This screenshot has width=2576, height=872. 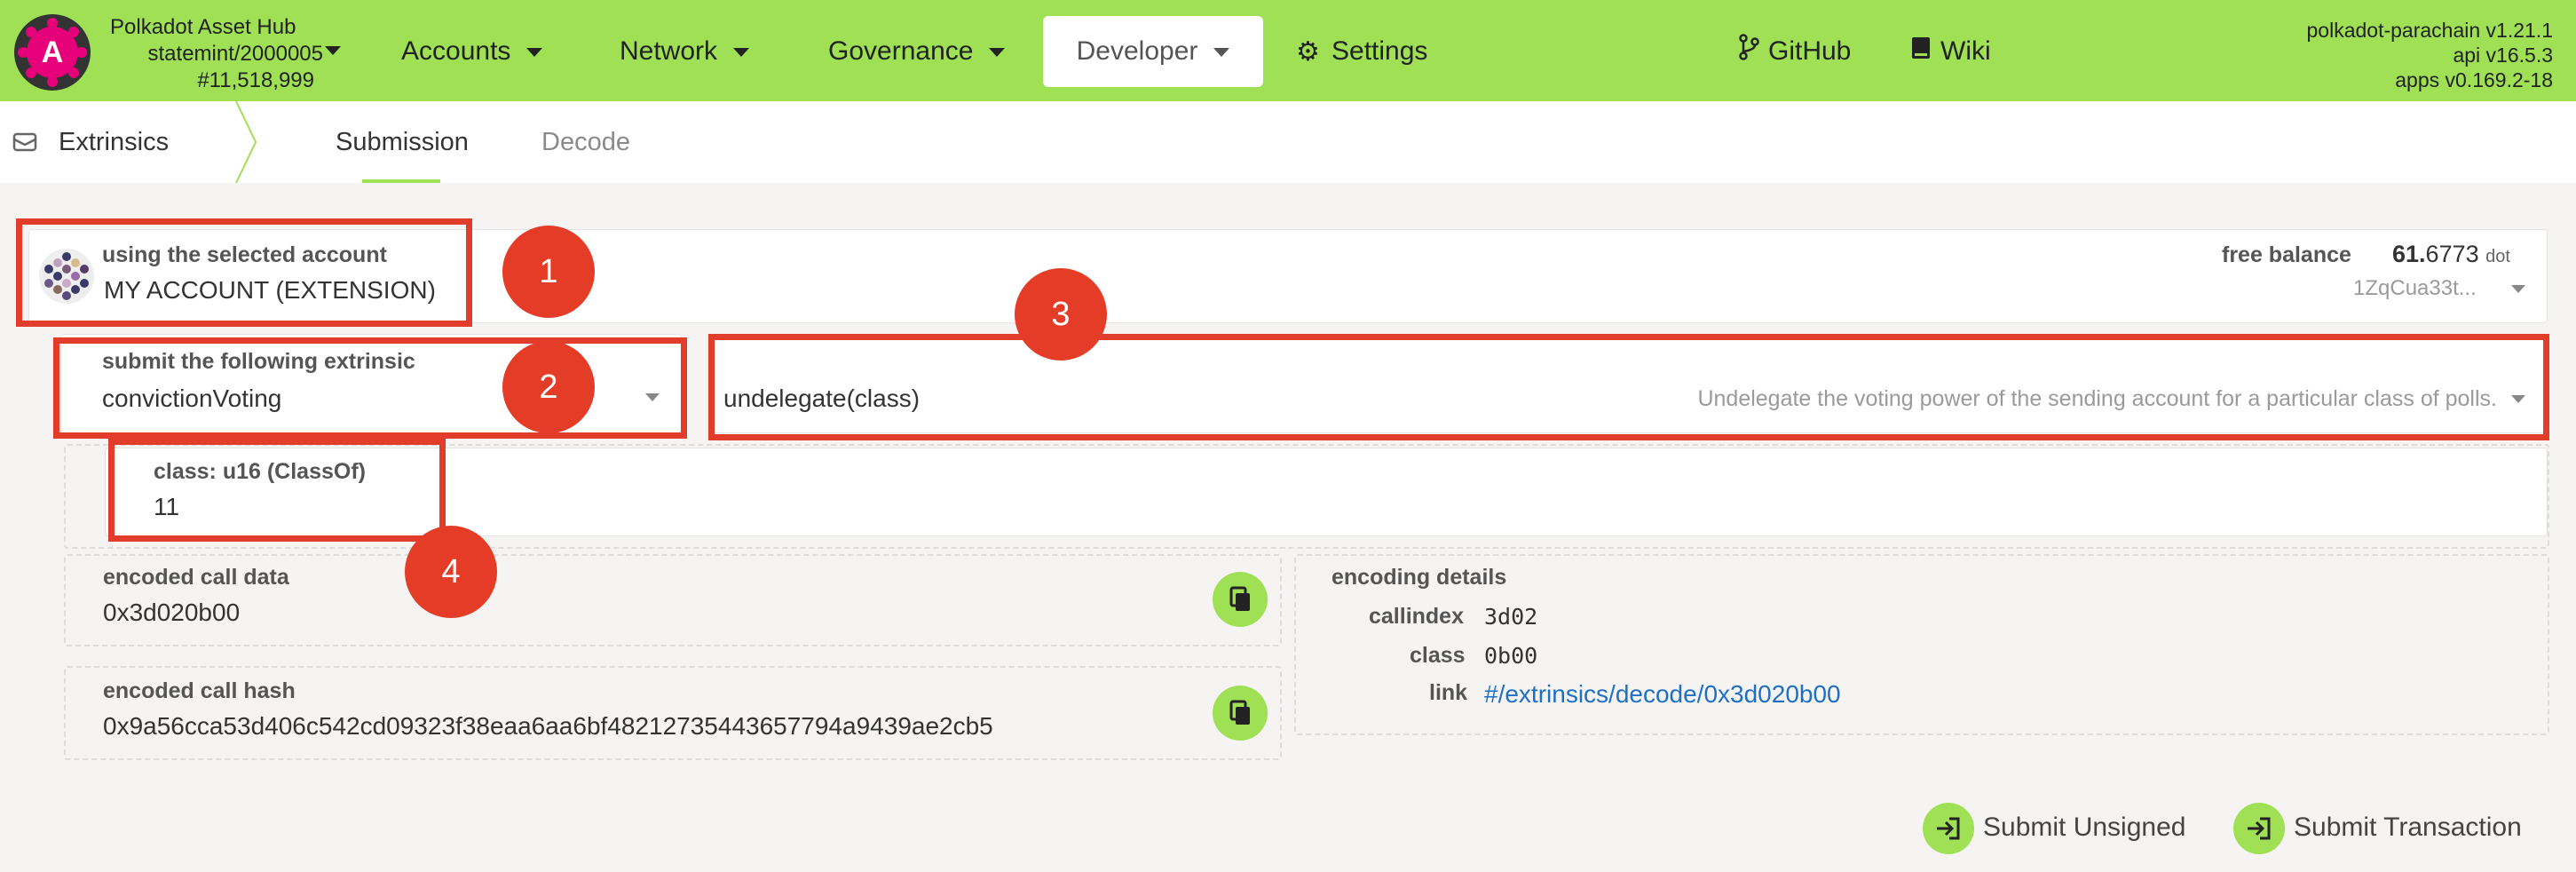 I want to click on sub-navigation: Extrinsics Submission Decode, so click(x=1288, y=142).